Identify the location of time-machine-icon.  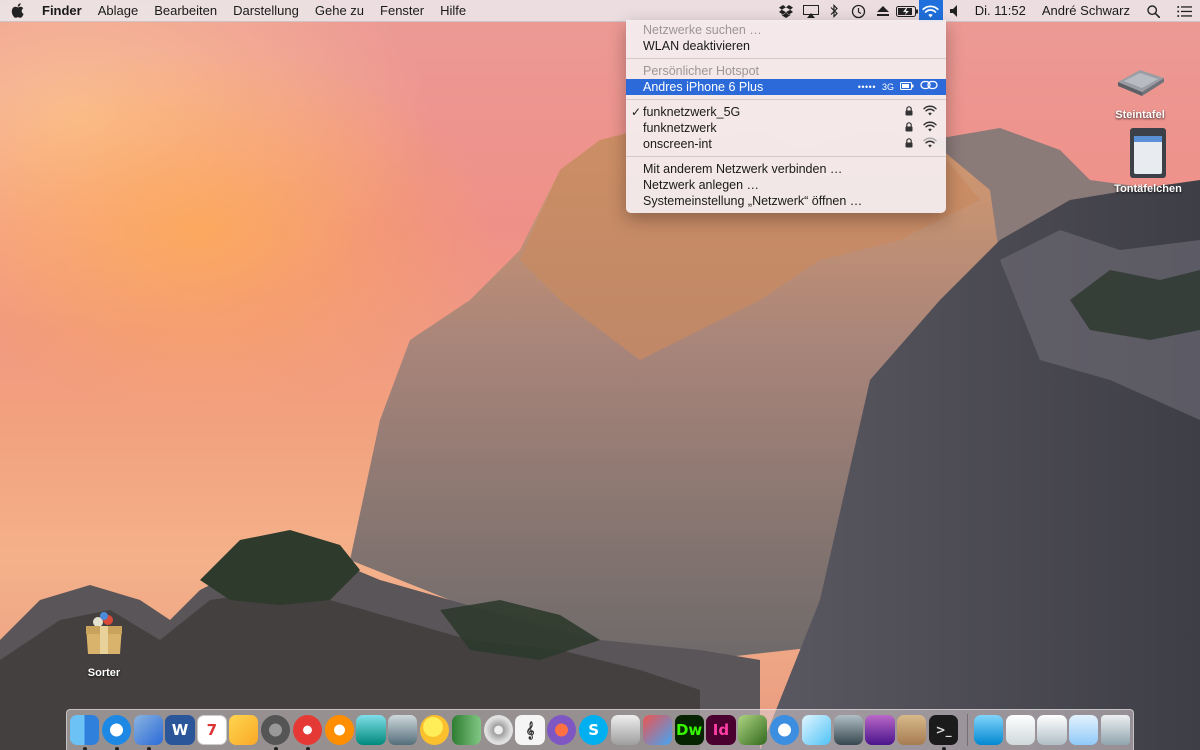
(859, 11).